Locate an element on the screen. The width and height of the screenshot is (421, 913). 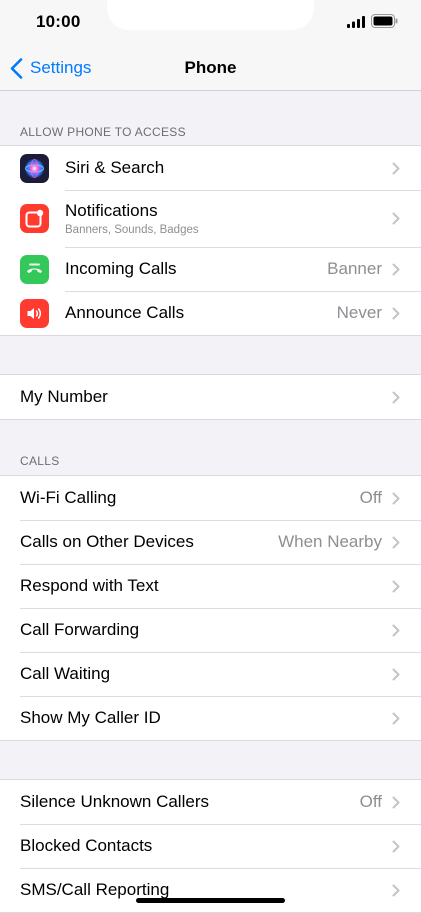
row-label: Respond with Text is located at coordinates (89, 585).